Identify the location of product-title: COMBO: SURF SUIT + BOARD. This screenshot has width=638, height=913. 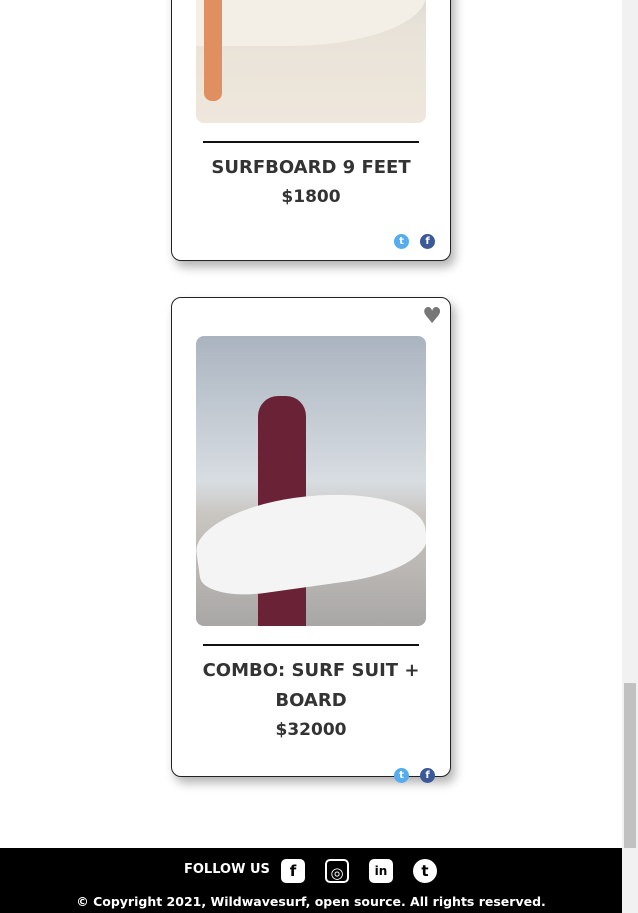
(311, 685).